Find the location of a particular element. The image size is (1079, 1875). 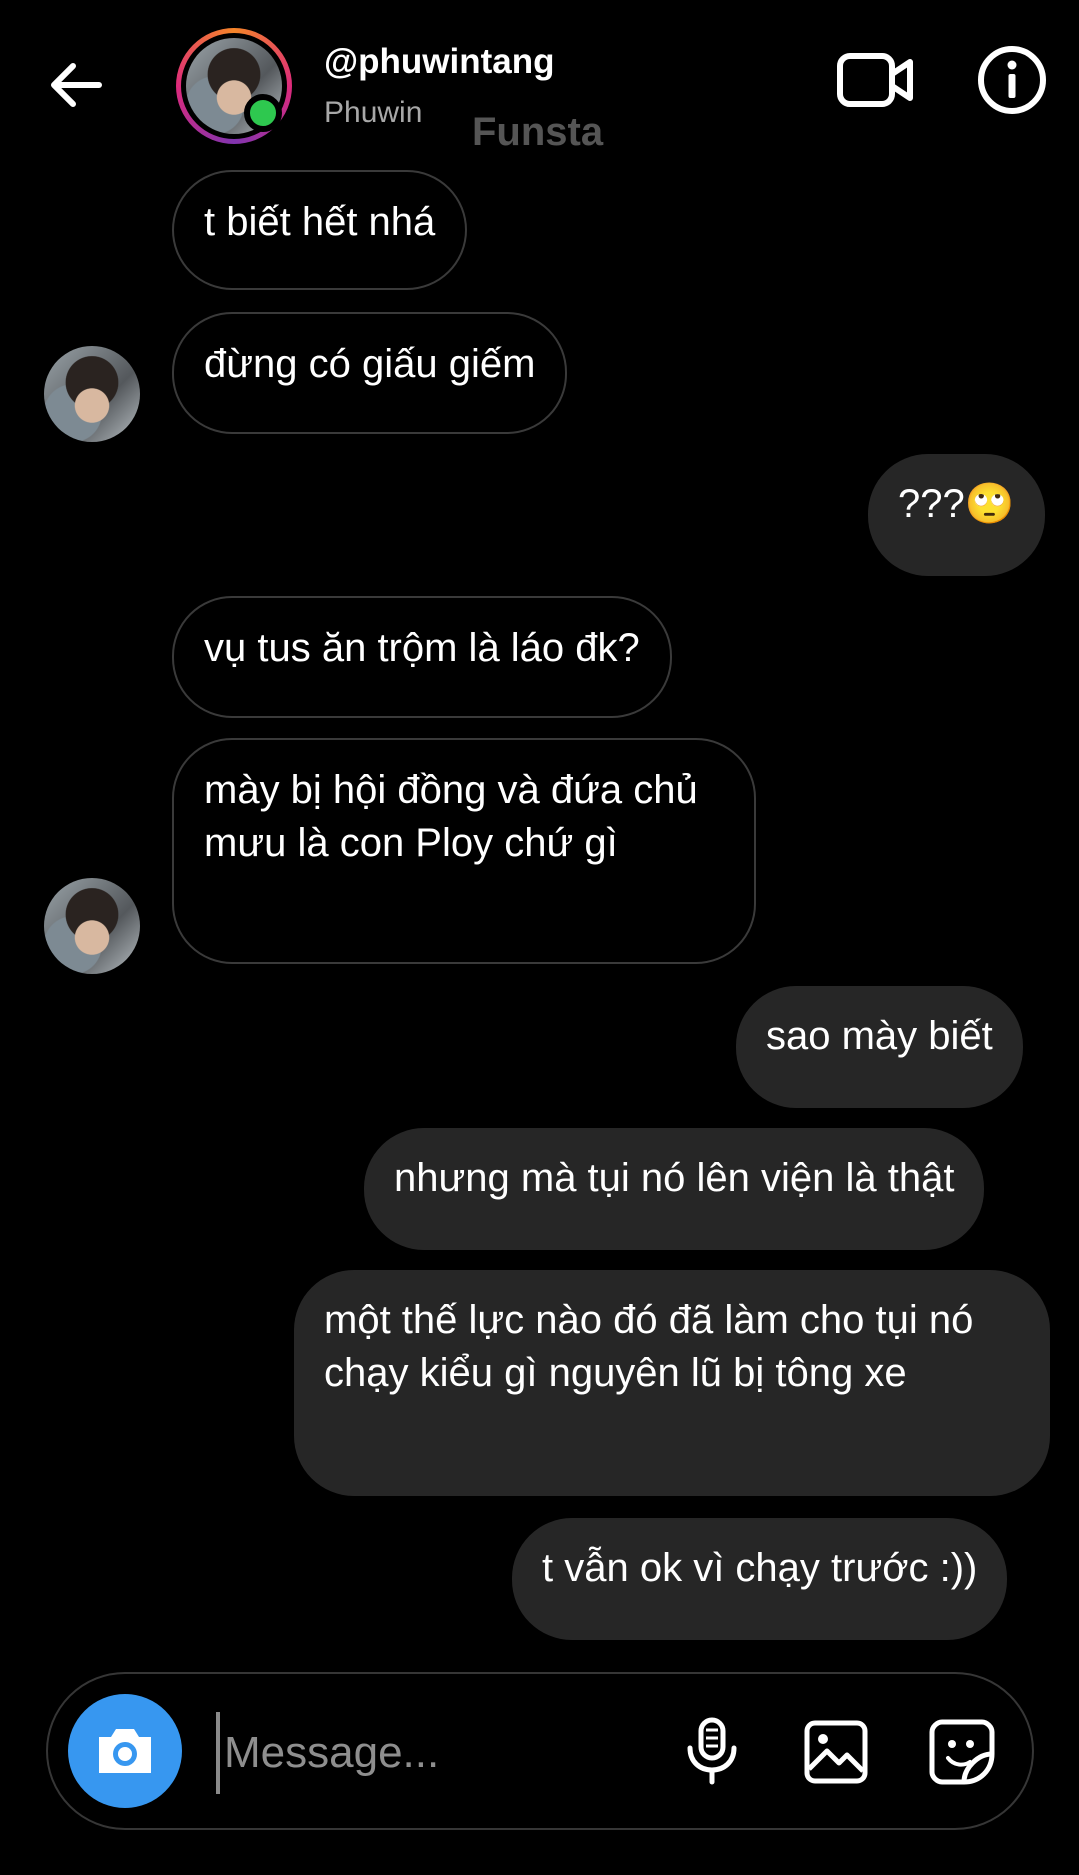

gallery-button is located at coordinates (836, 1752).